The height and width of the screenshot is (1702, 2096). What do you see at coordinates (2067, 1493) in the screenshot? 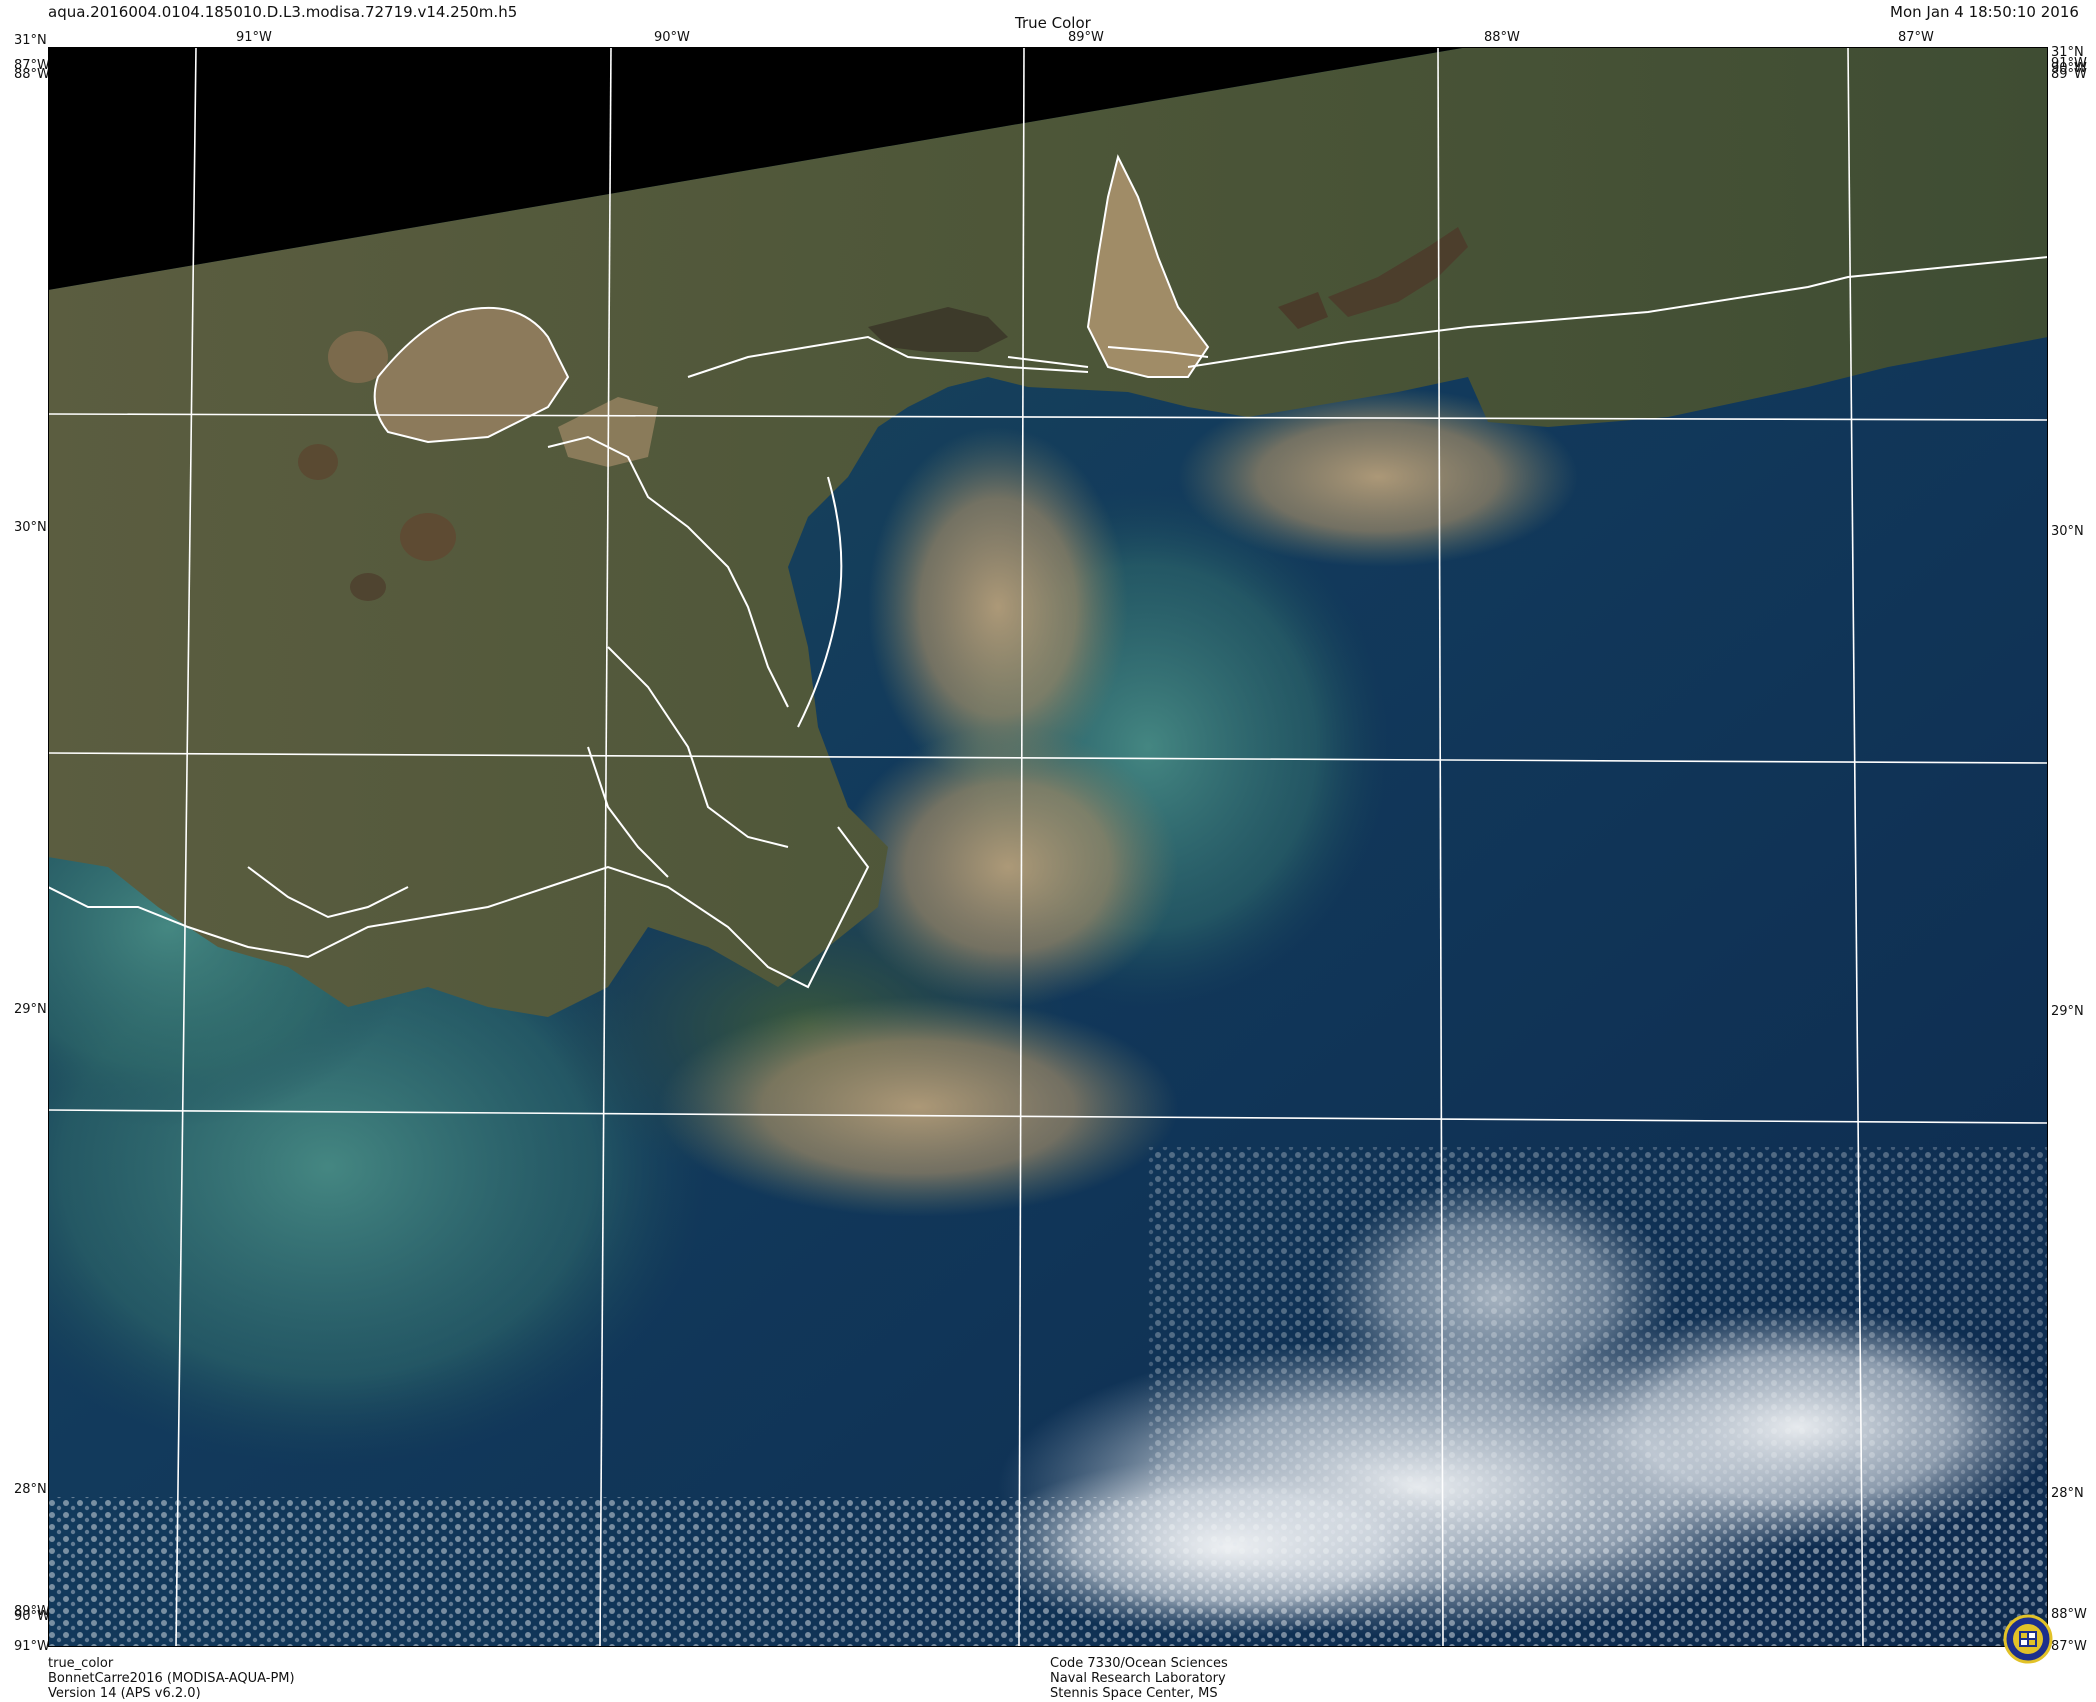
I see `right-label-28n: 28°N` at bounding box center [2067, 1493].